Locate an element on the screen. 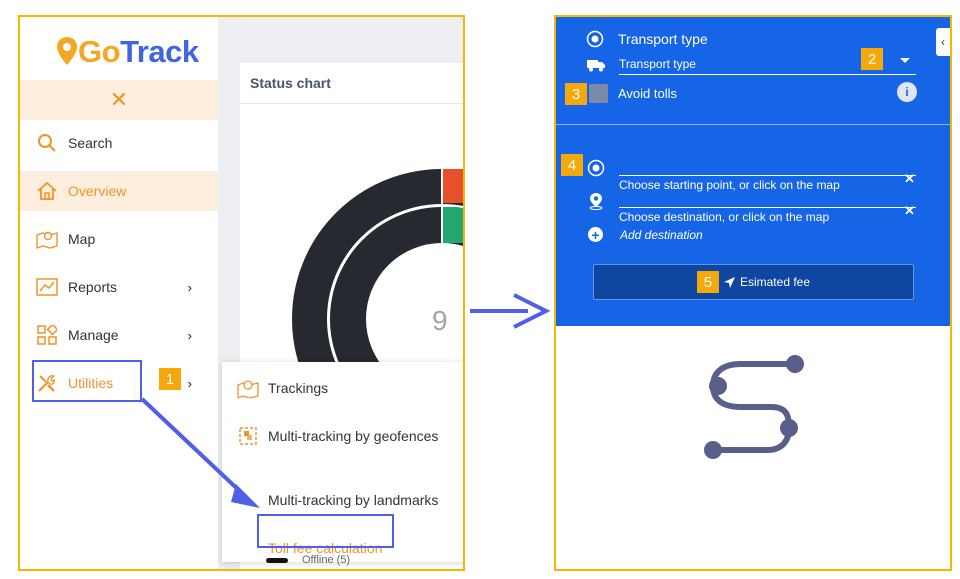 This screenshot has height=579, width=960. start-point-icon is located at coordinates (596, 168).